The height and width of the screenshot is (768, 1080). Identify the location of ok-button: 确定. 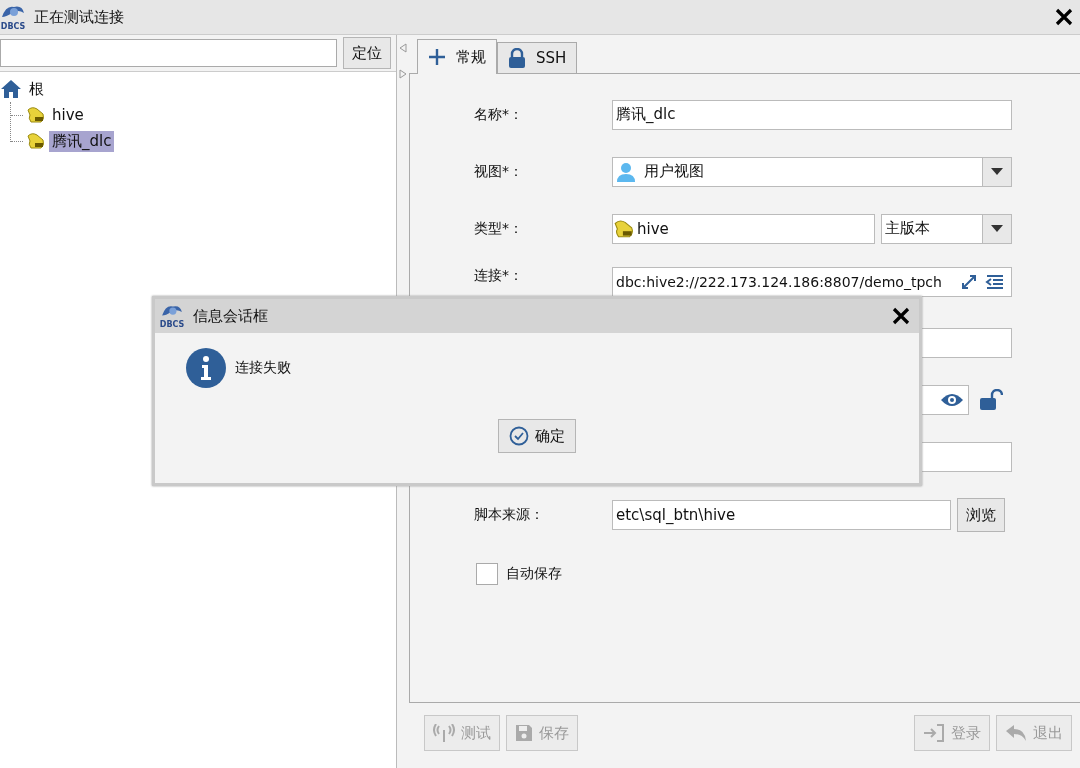
(537, 436).